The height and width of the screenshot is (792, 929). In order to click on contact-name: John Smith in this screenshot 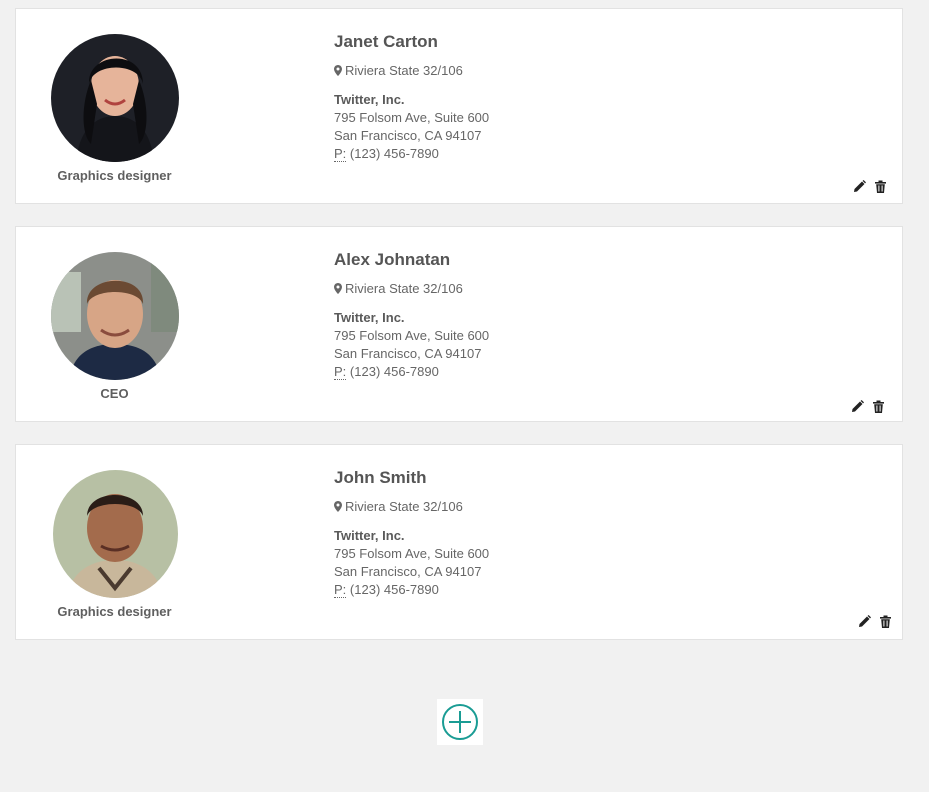, I will do `click(380, 477)`.